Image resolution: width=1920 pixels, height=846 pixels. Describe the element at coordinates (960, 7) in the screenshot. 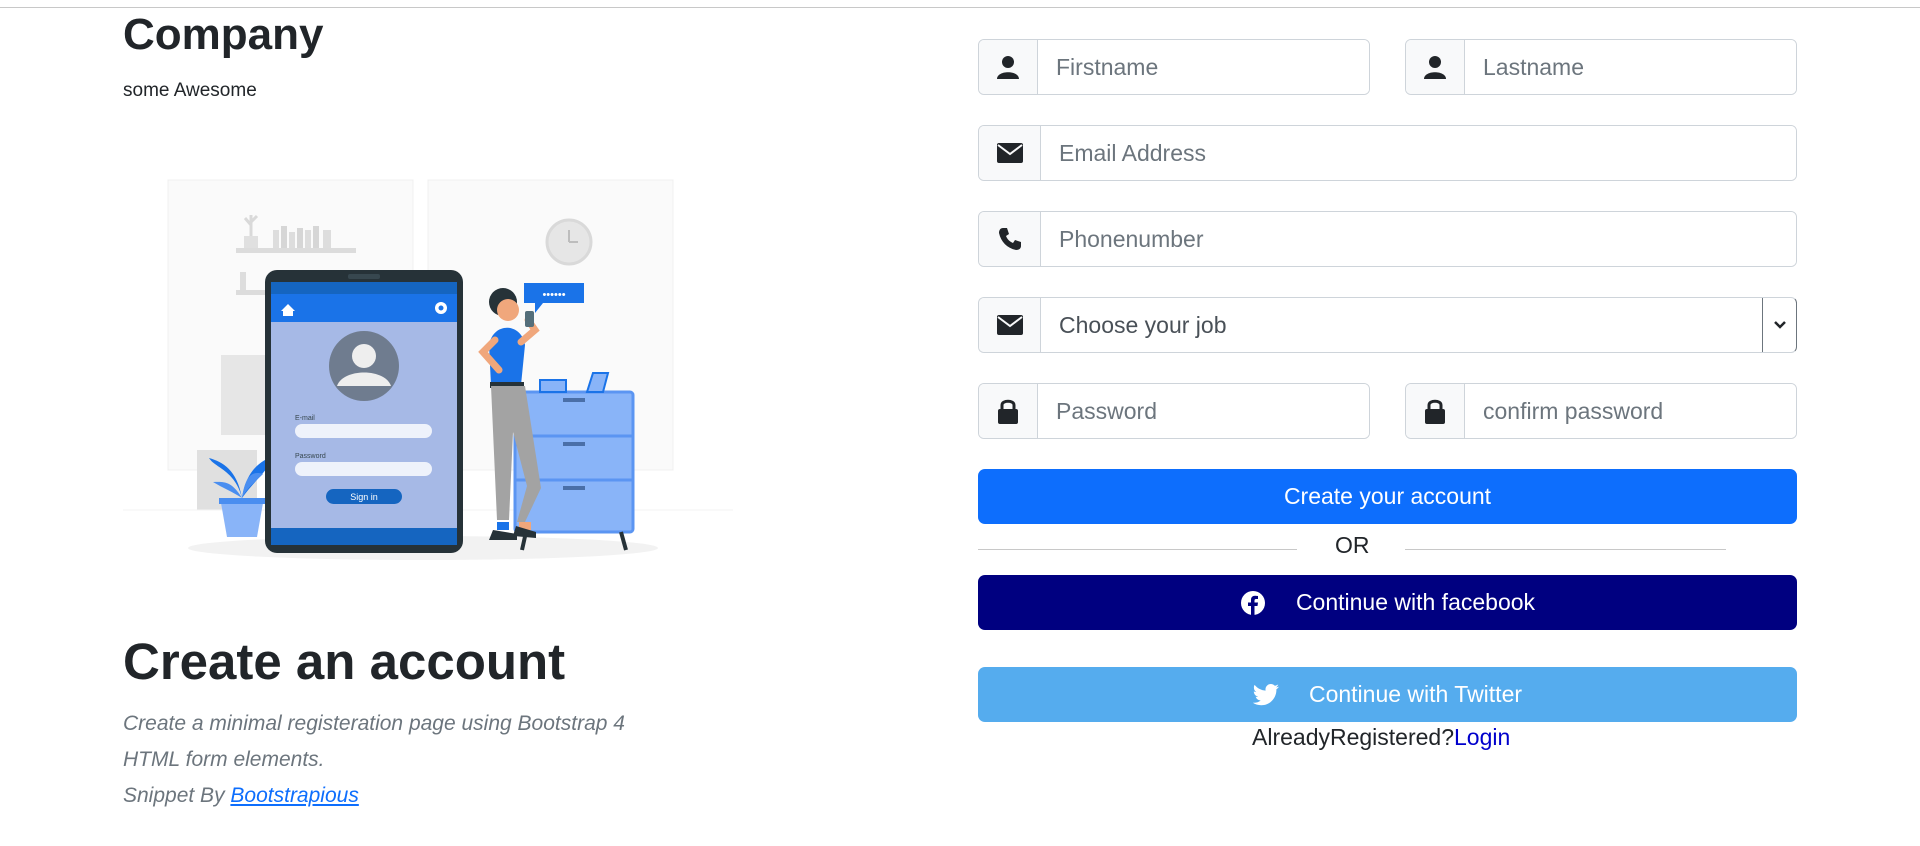

I see `top-divider` at that location.